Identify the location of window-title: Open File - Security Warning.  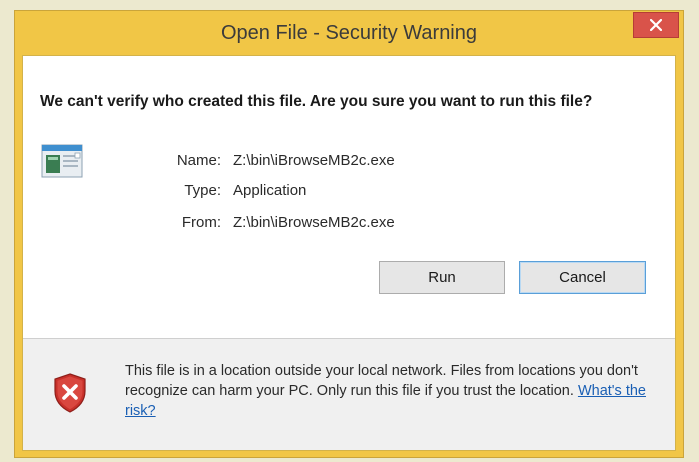
(348, 33).